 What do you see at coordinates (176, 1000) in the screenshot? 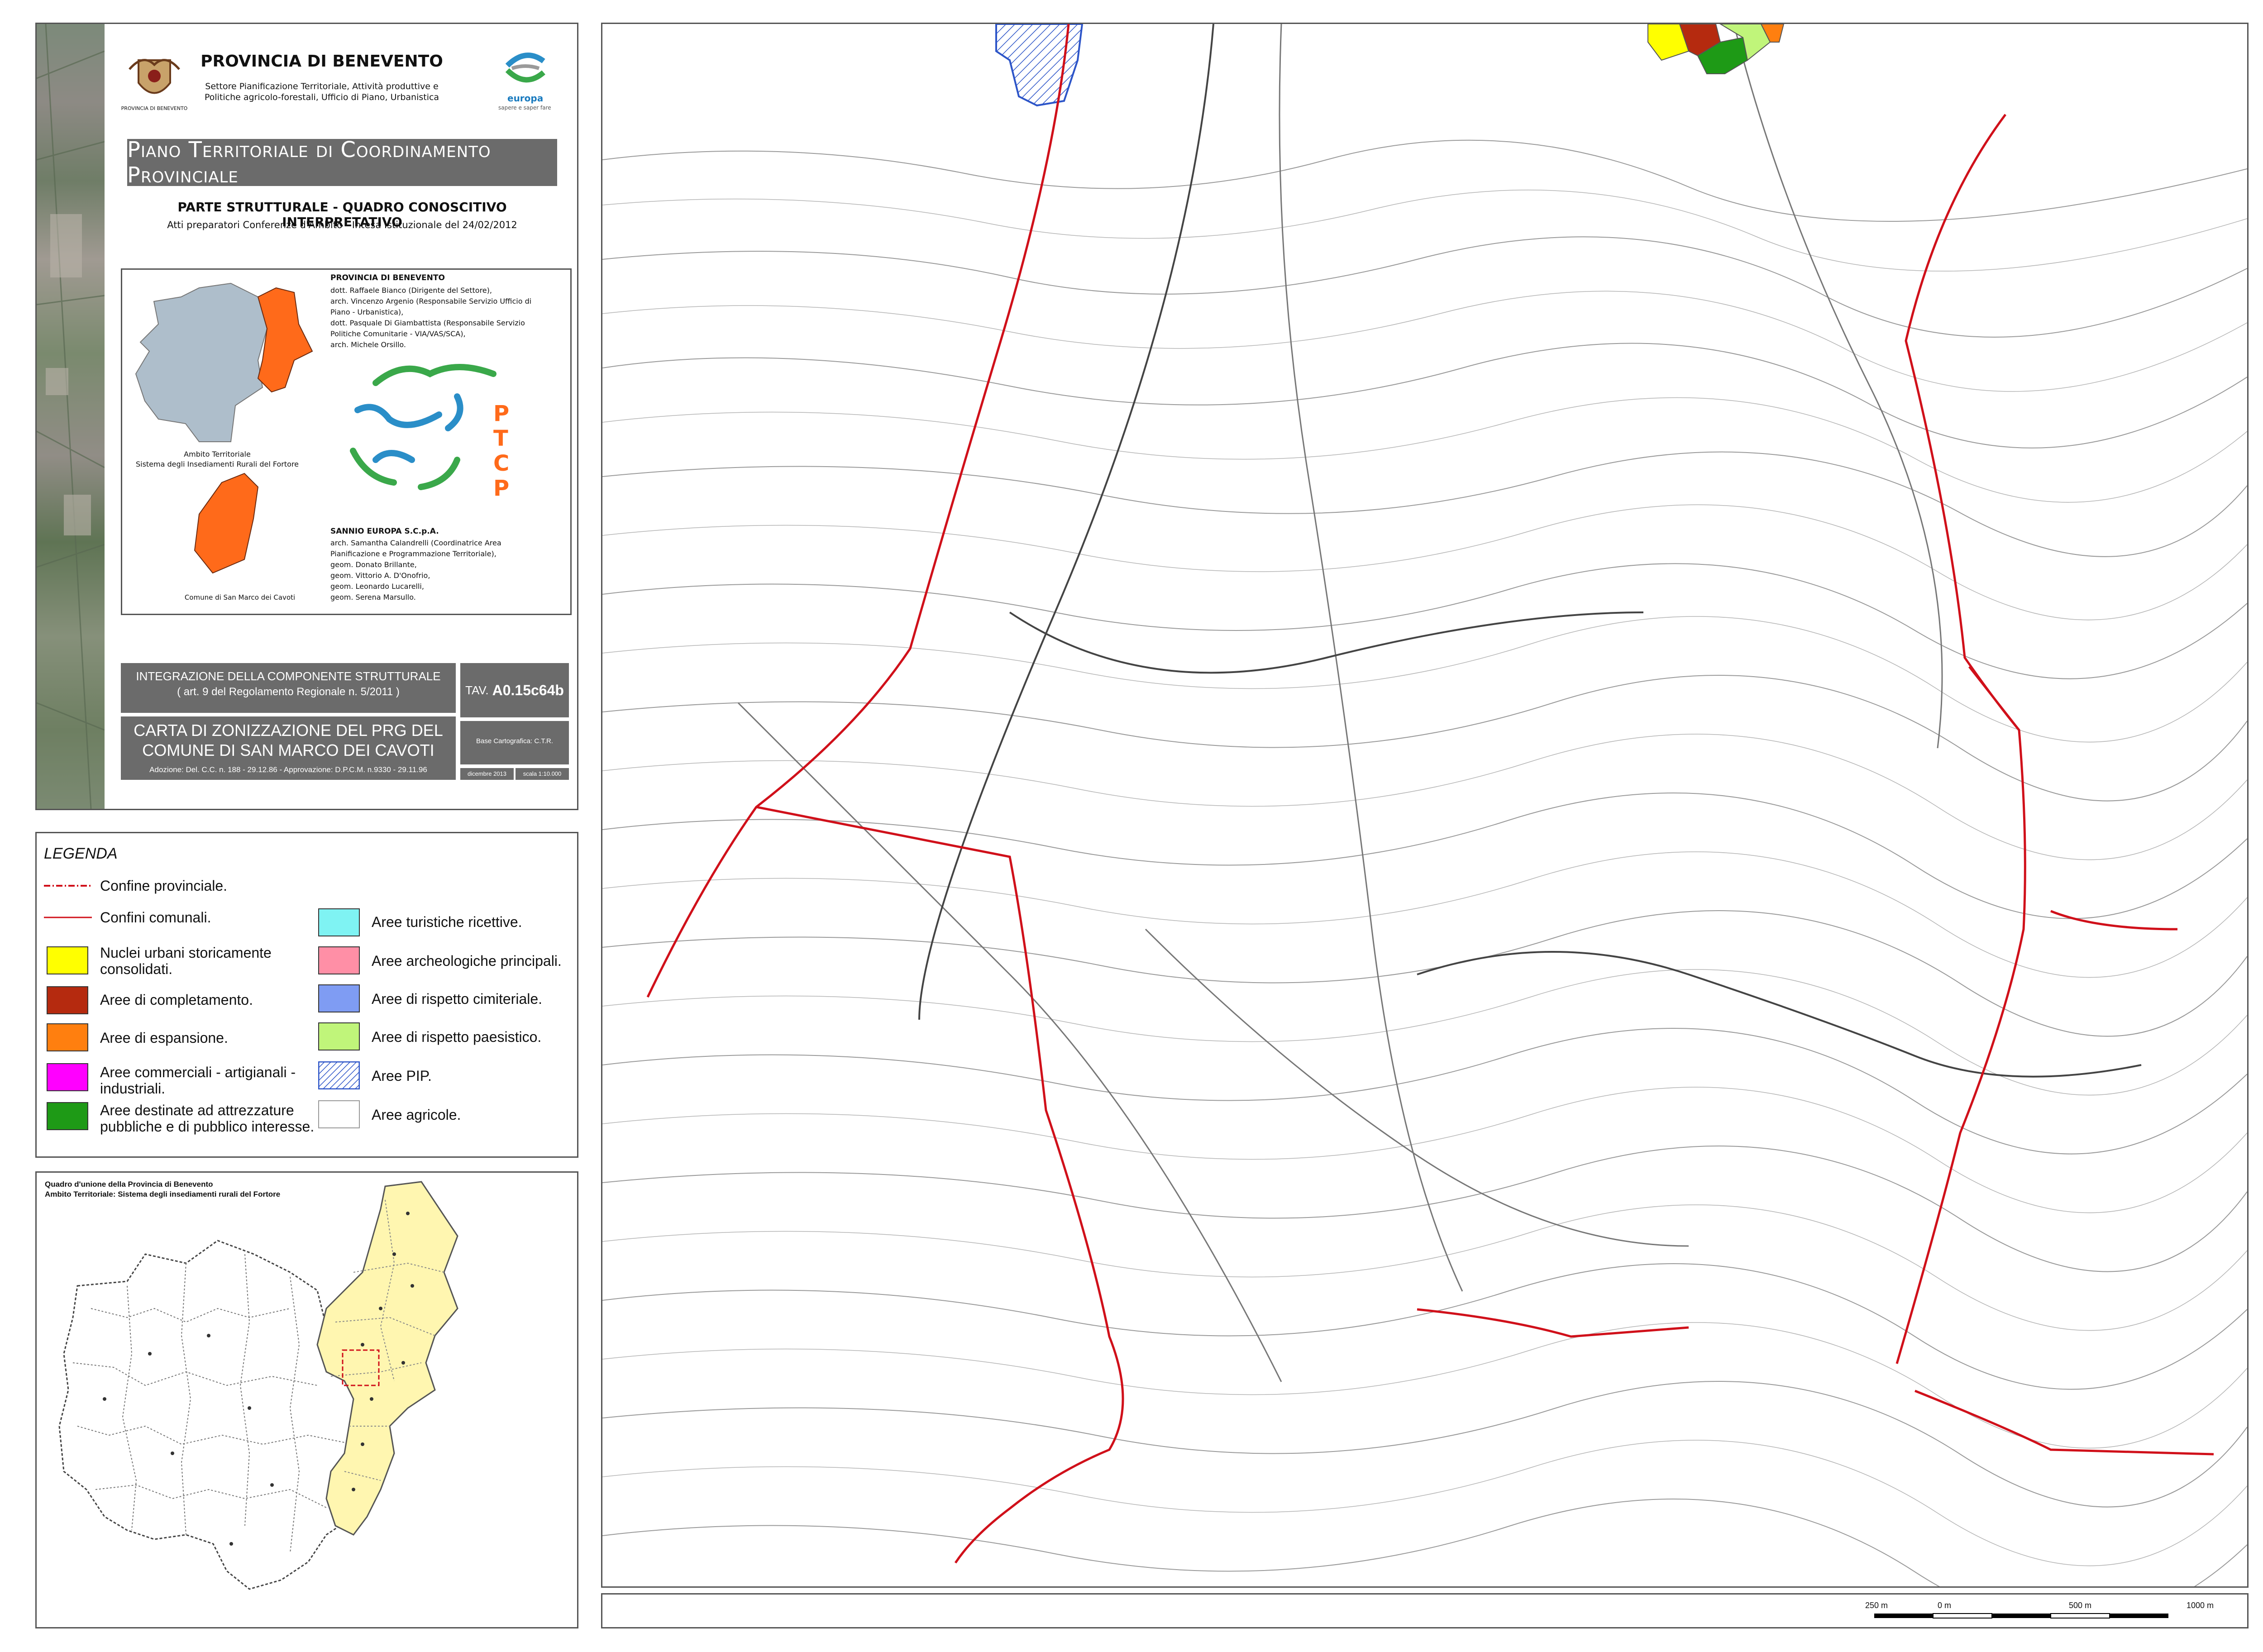
I see `legend-label: Aree di completamento.` at bounding box center [176, 1000].